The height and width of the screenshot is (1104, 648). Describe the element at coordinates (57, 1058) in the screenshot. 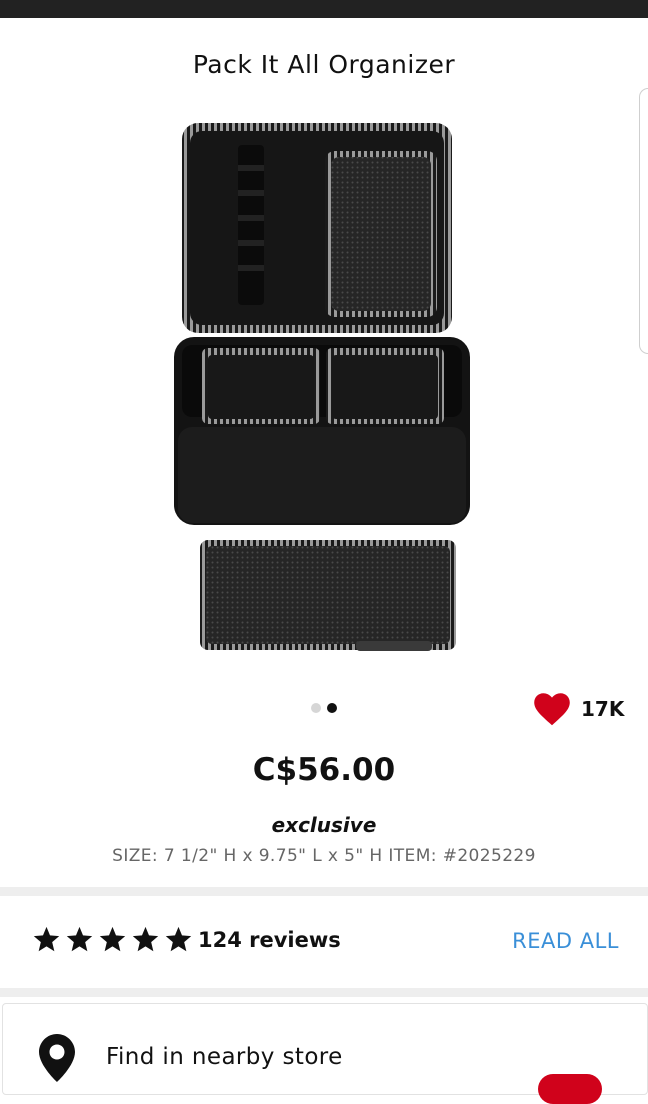

I see `location-pin-icon` at that location.